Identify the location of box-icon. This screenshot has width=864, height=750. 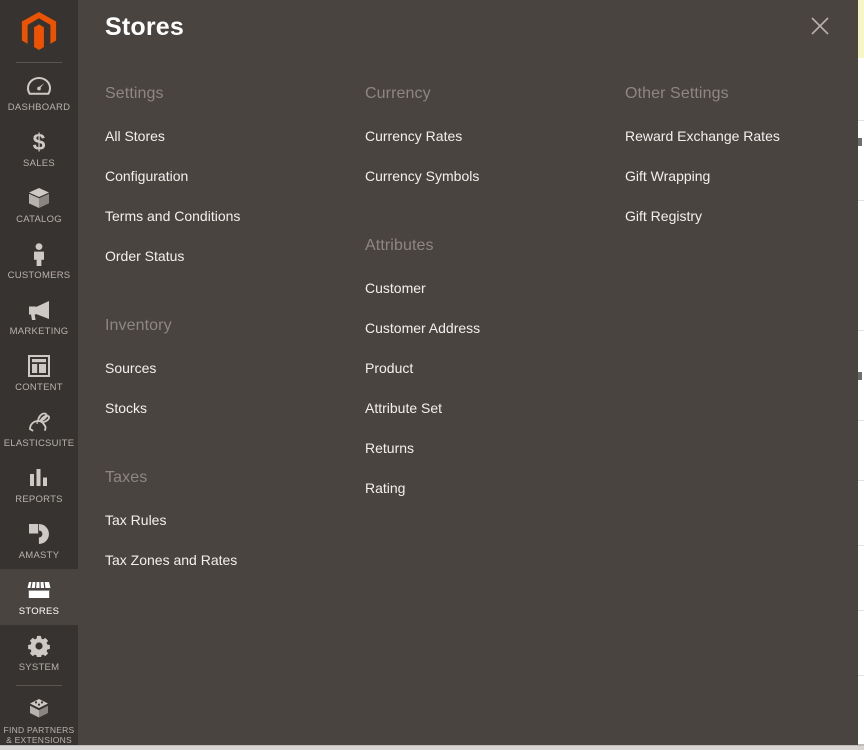
(39, 198).